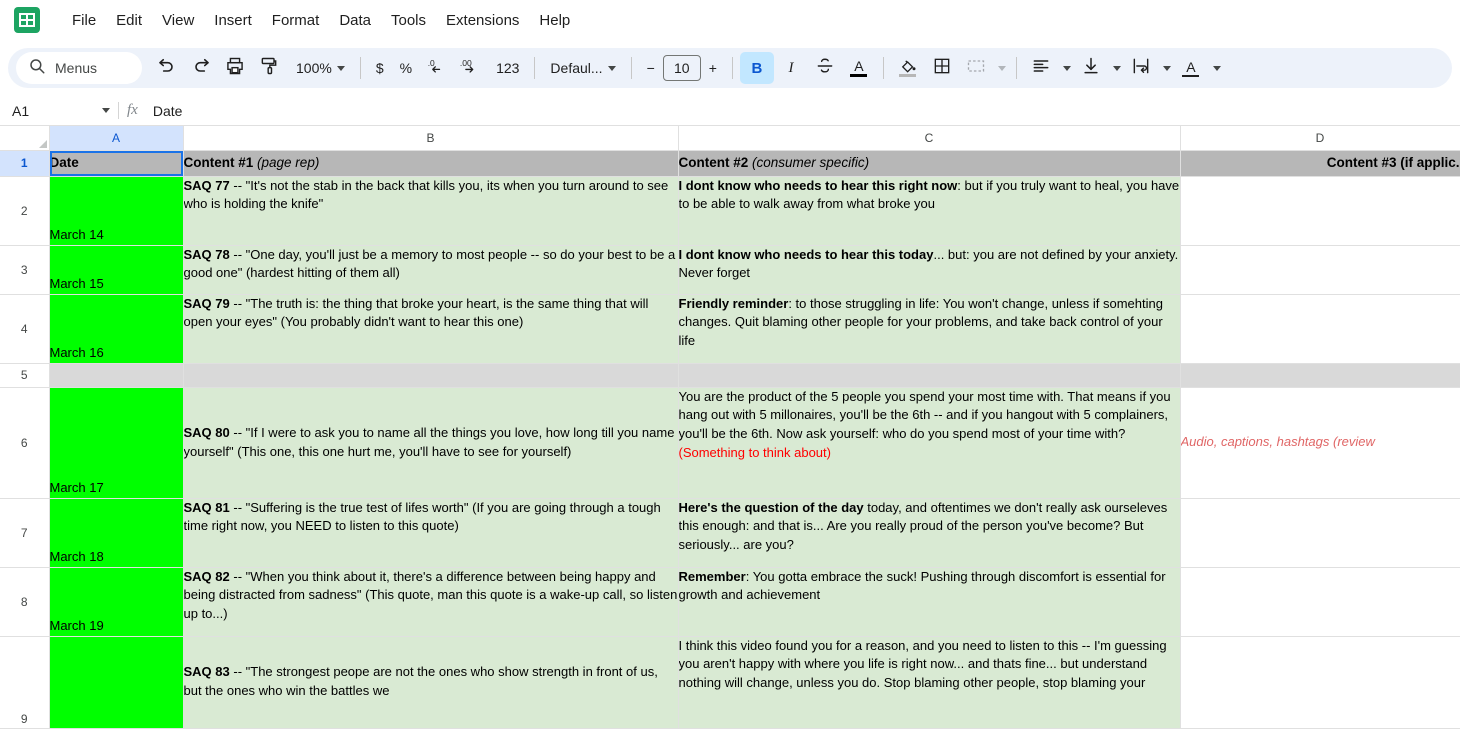  What do you see at coordinates (1320, 163) in the screenshot?
I see `cell-d1: Content #3 (if applic.` at bounding box center [1320, 163].